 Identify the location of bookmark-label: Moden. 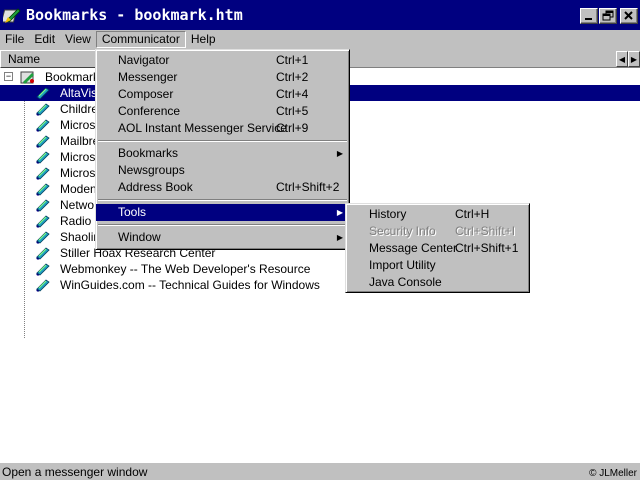
(78, 189).